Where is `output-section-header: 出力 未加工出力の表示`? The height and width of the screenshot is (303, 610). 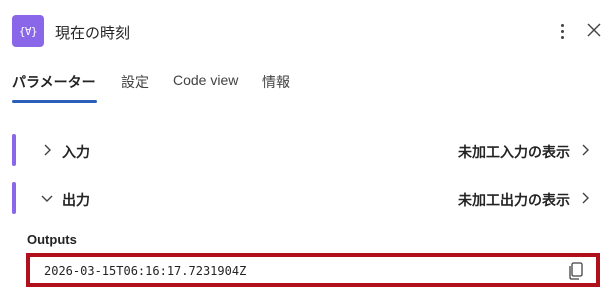 output-section-header: 出力 未加工出力の表示 is located at coordinates (307, 198).